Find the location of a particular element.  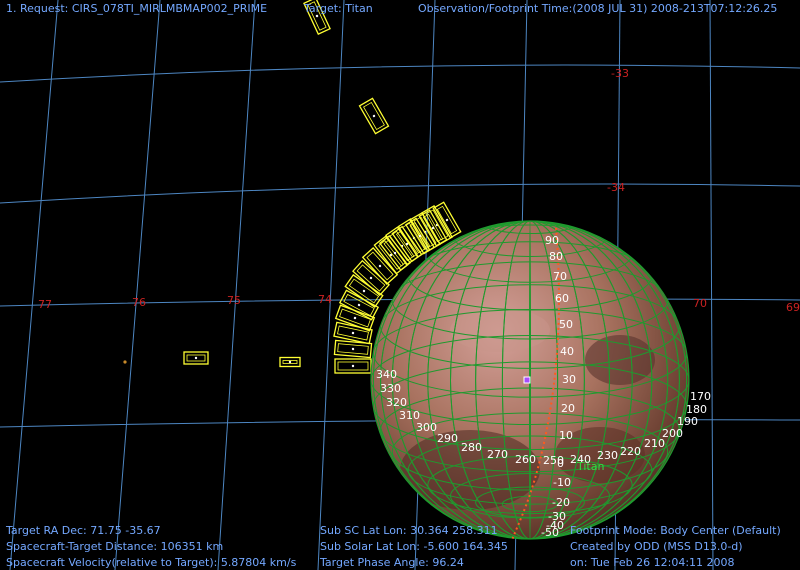

latitude-label: 90 is located at coordinates (552, 240).